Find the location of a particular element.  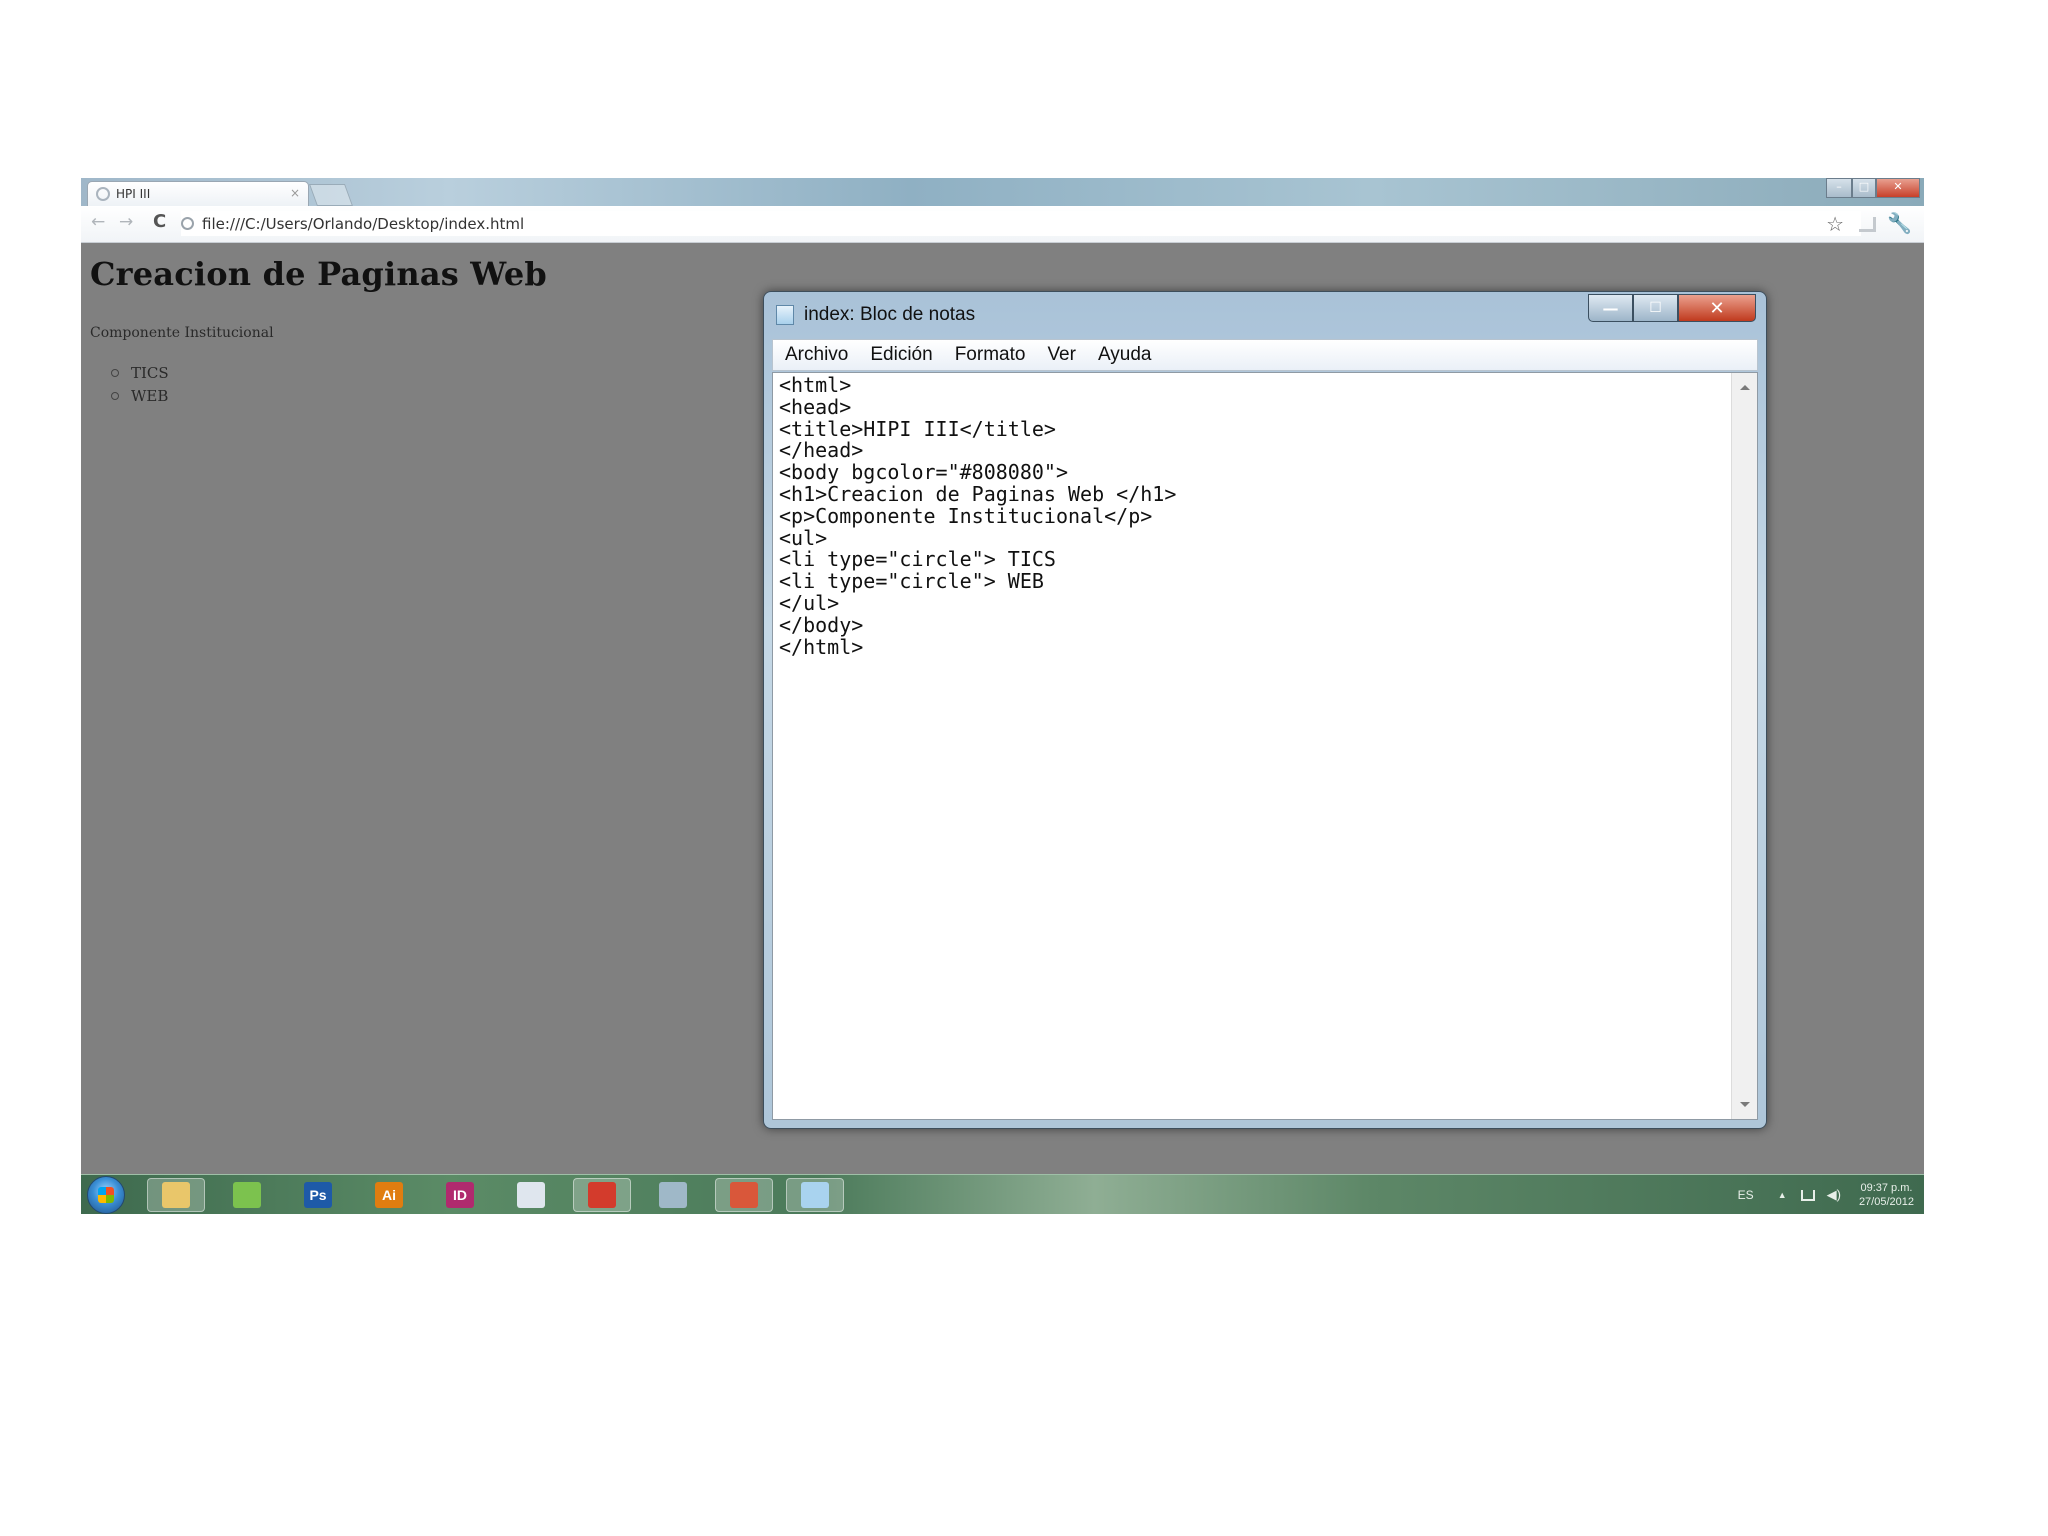

chrome-icon is located at coordinates (602, 1195).